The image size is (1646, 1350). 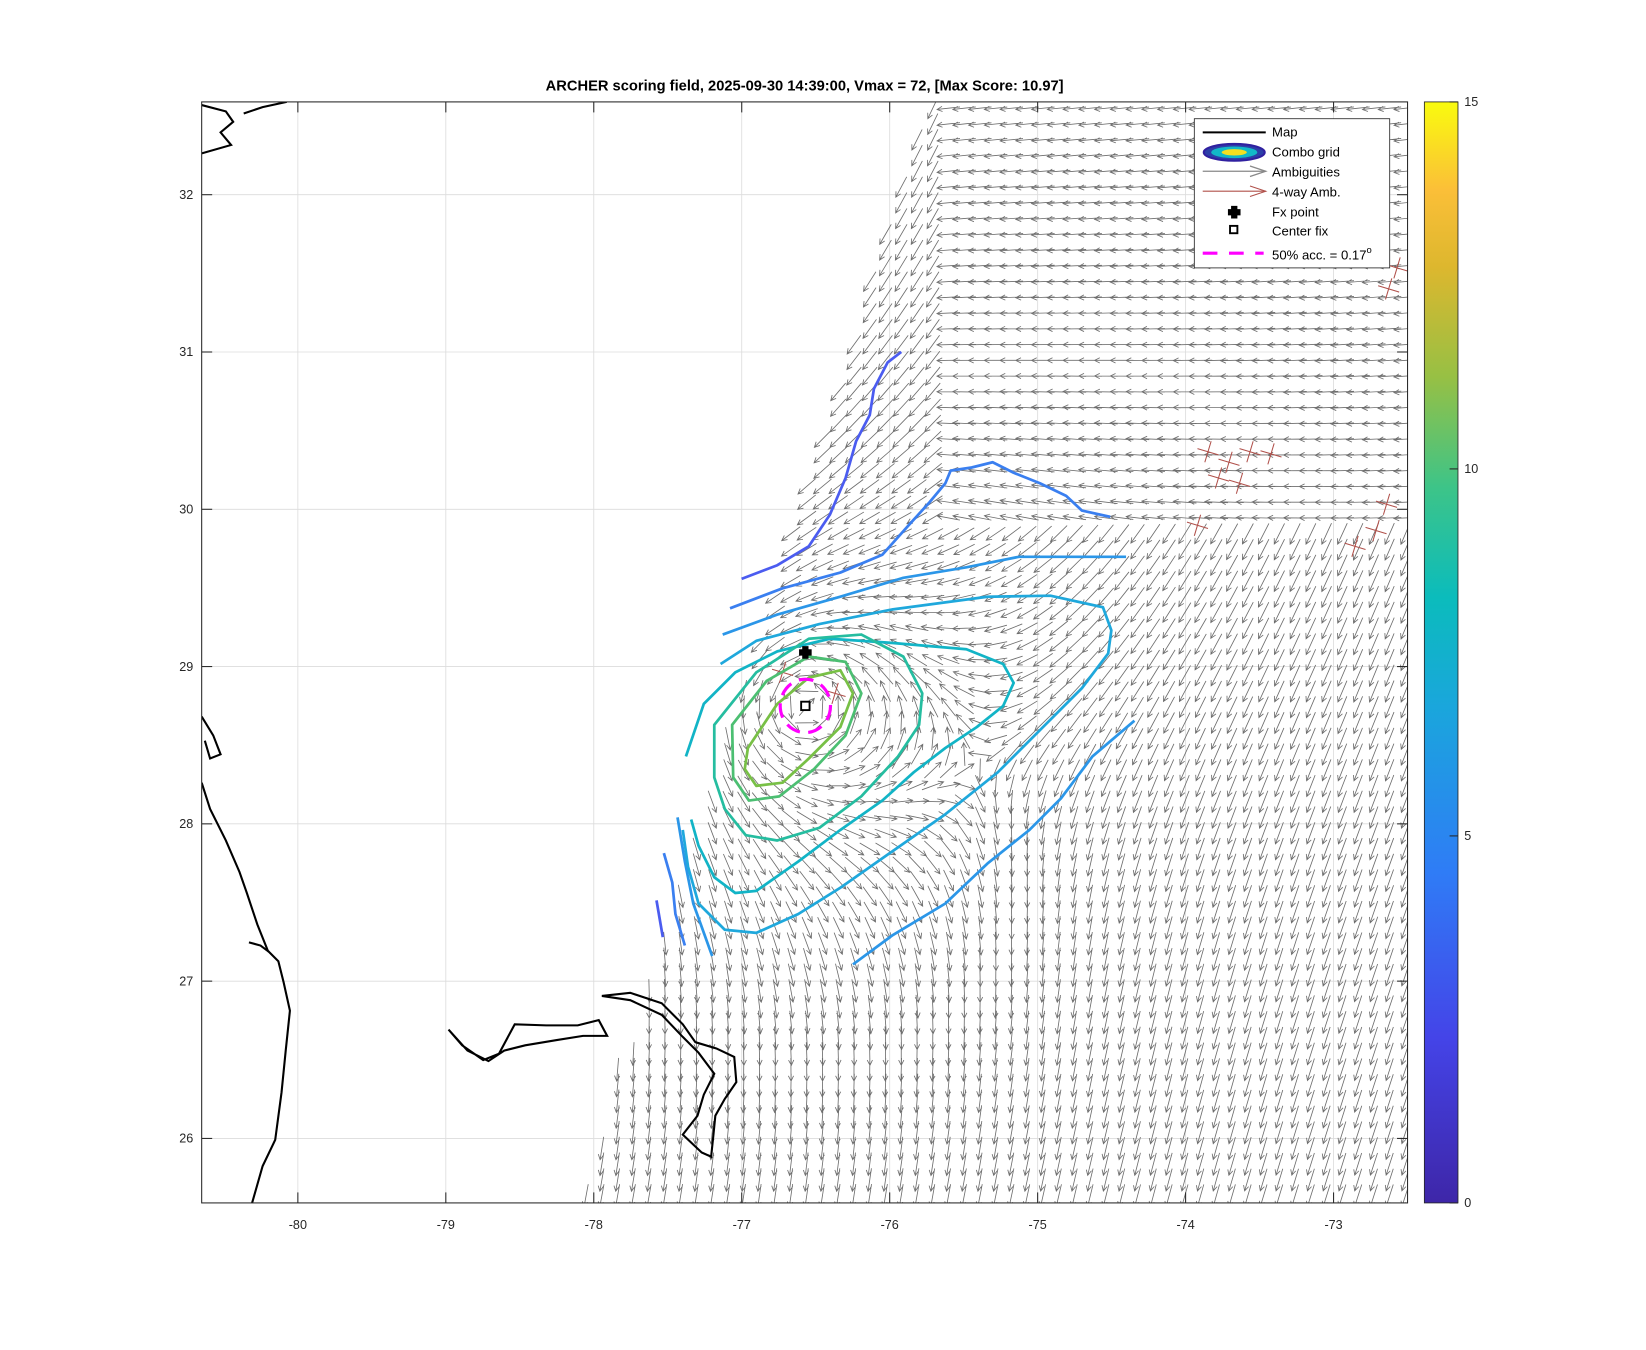 I want to click on x-tick-label: -79, so click(x=446, y=1225).